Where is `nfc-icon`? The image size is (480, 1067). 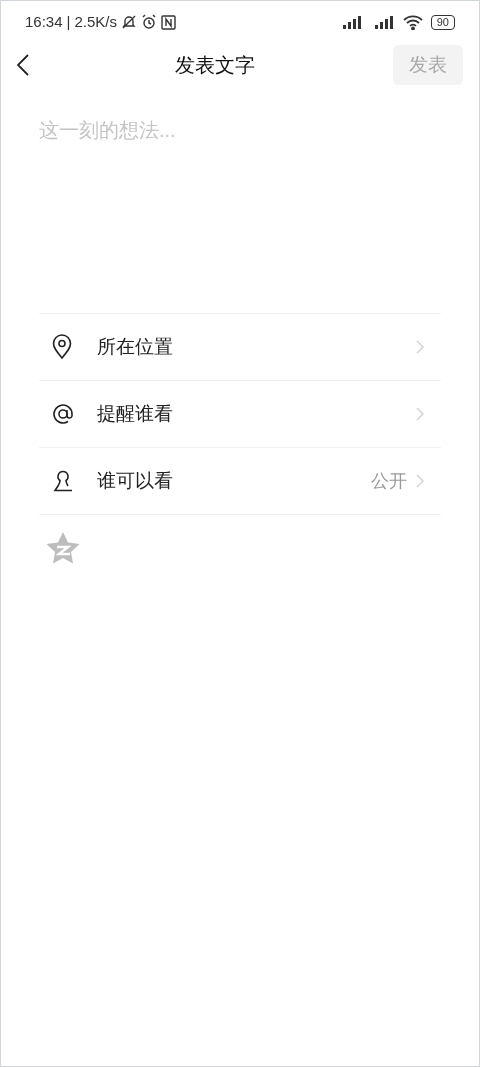 nfc-icon is located at coordinates (168, 22).